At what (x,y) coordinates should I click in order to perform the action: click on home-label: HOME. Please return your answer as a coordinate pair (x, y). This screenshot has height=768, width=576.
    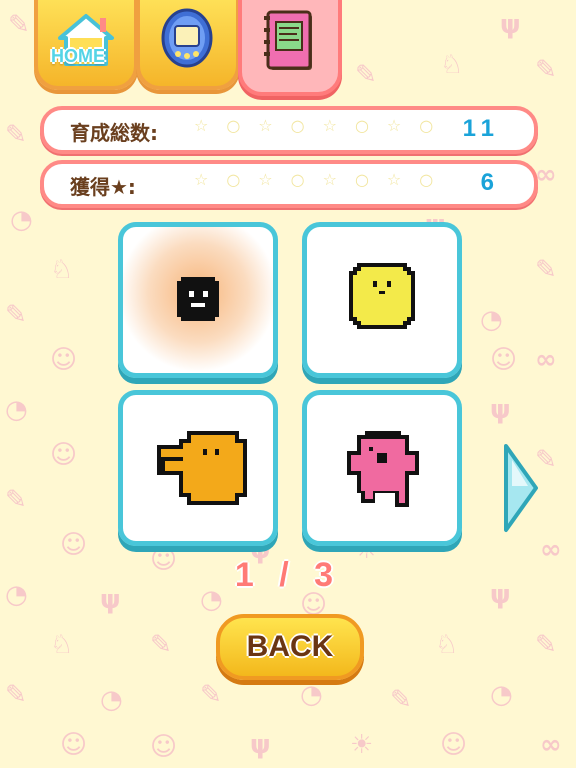
    Looking at the image, I should click on (78, 56).